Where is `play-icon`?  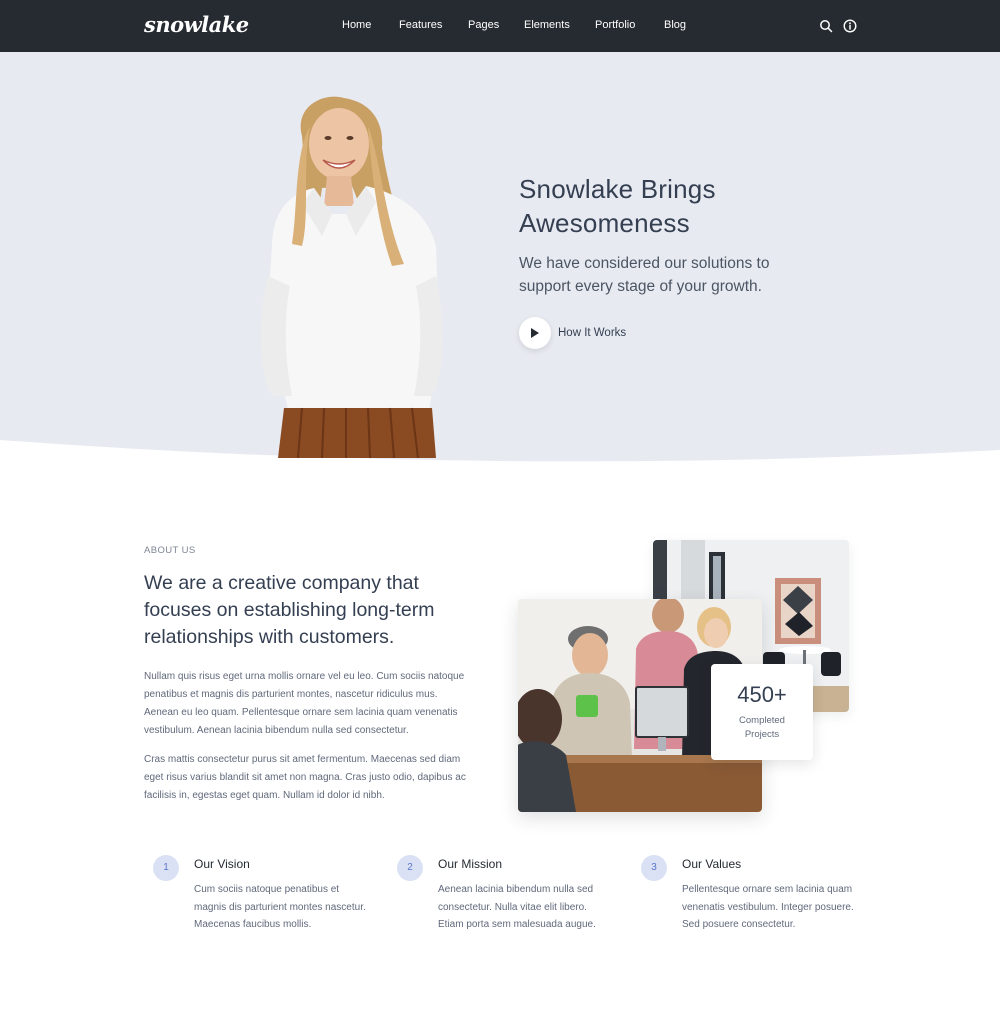
play-icon is located at coordinates (535, 333).